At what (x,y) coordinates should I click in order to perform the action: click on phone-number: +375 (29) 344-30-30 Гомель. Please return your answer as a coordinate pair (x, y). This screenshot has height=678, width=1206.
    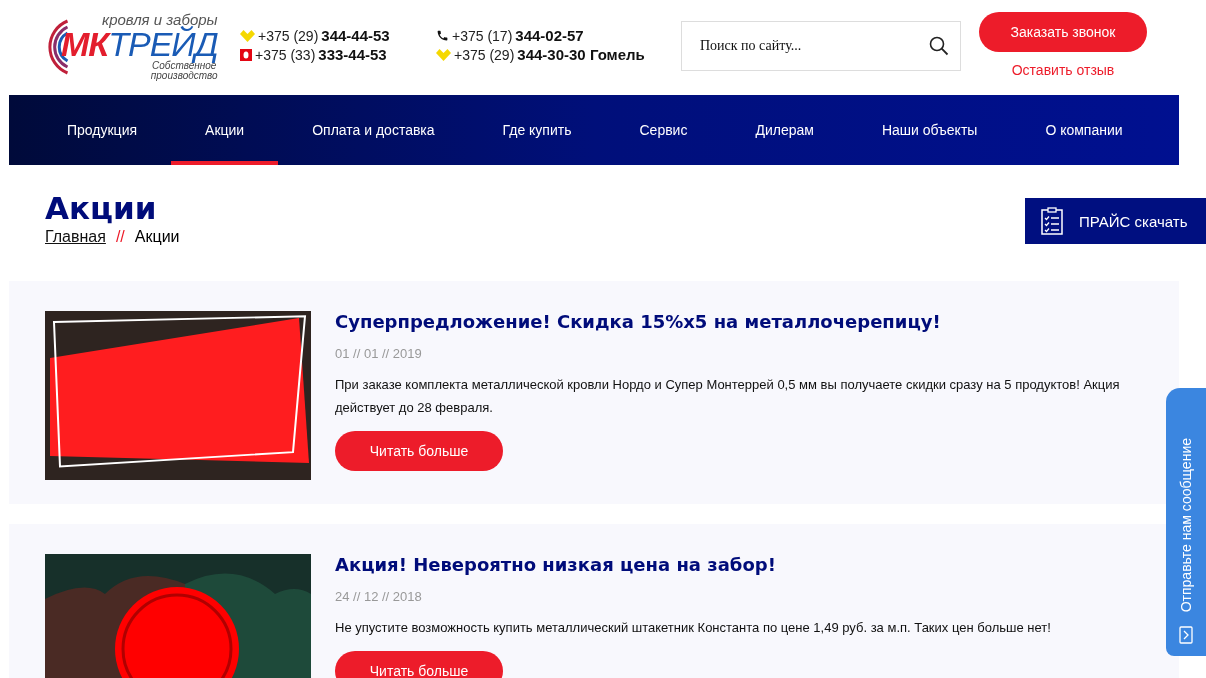
    Looking at the image, I should click on (558, 54).